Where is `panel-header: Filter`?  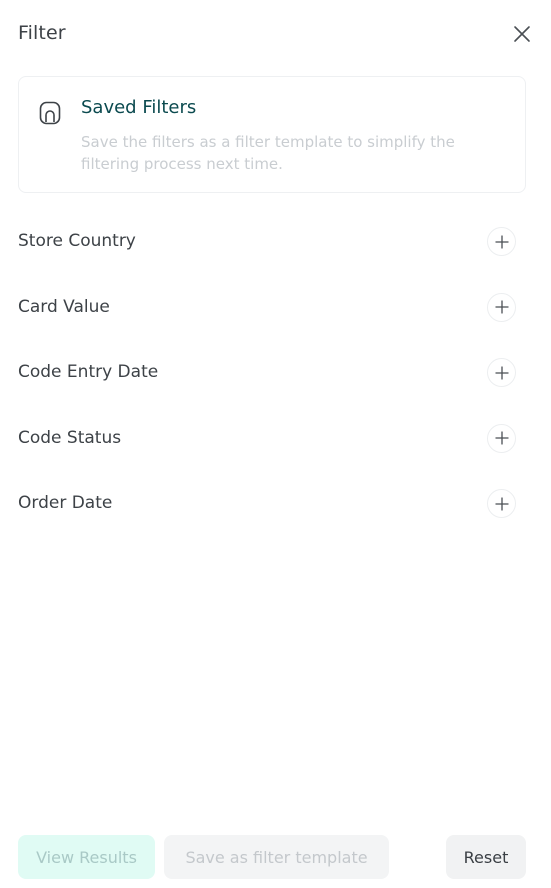 panel-header: Filter is located at coordinates (275, 35).